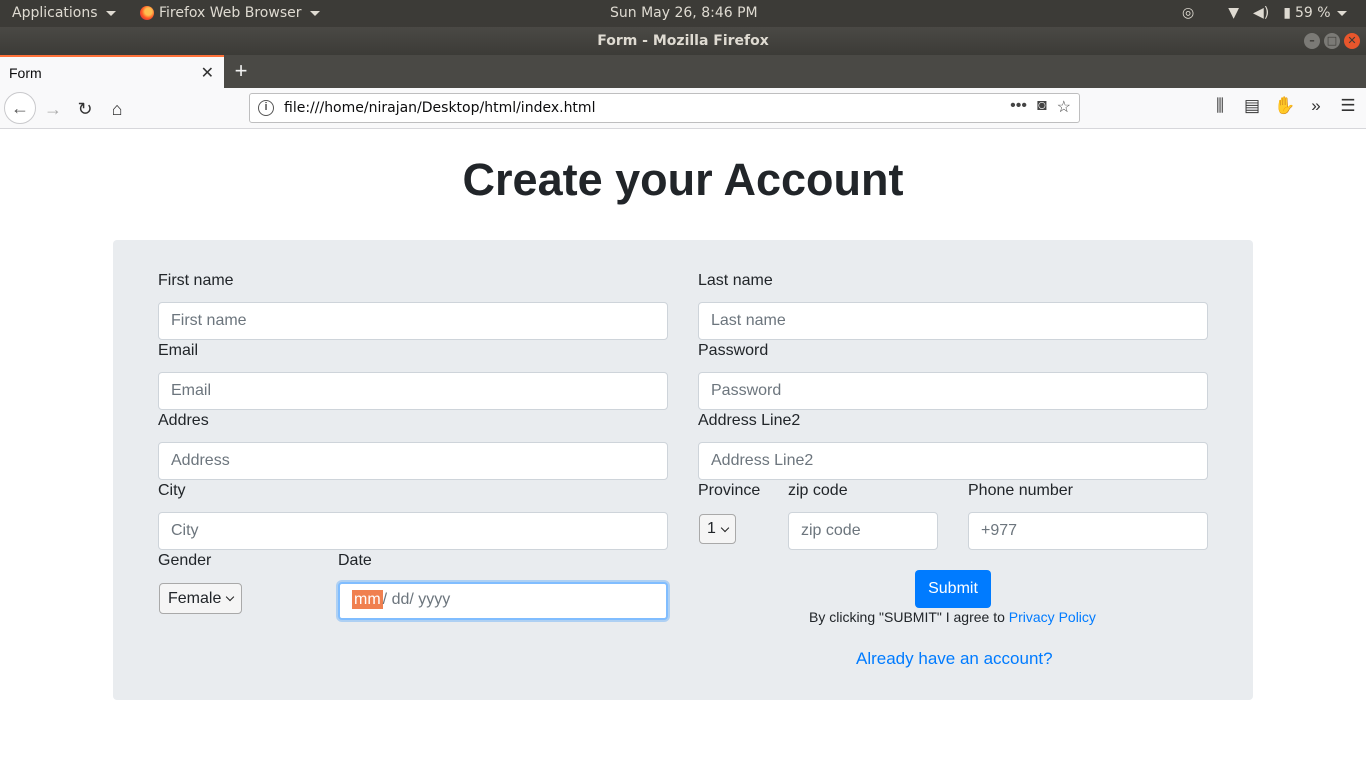 The width and height of the screenshot is (1366, 768). I want to click on submit-button: Submit, so click(953, 589).